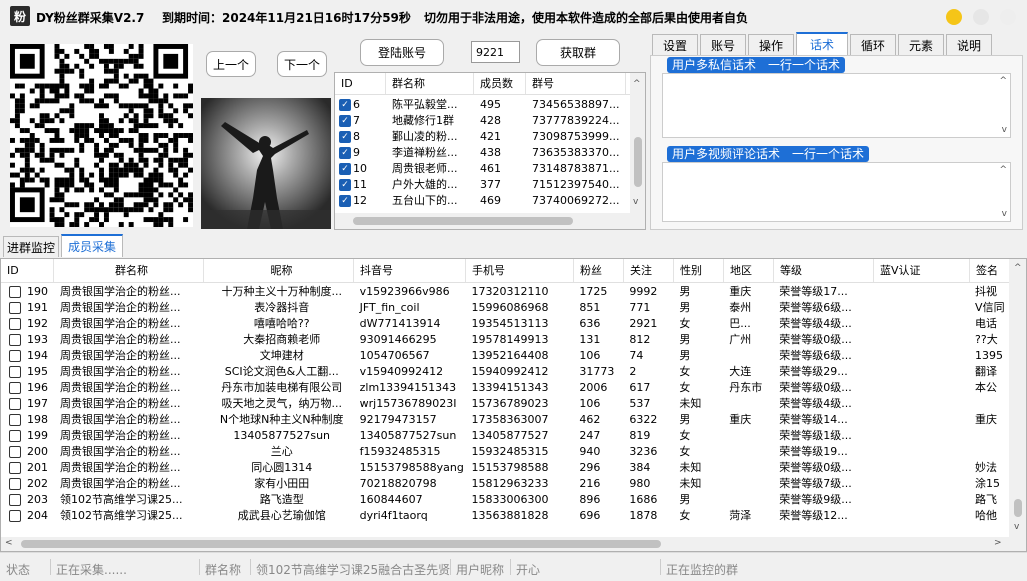 The width and height of the screenshot is (1027, 581). Describe the element at coordinates (649, 270) in the screenshot. I see `col-following: 关注` at that location.